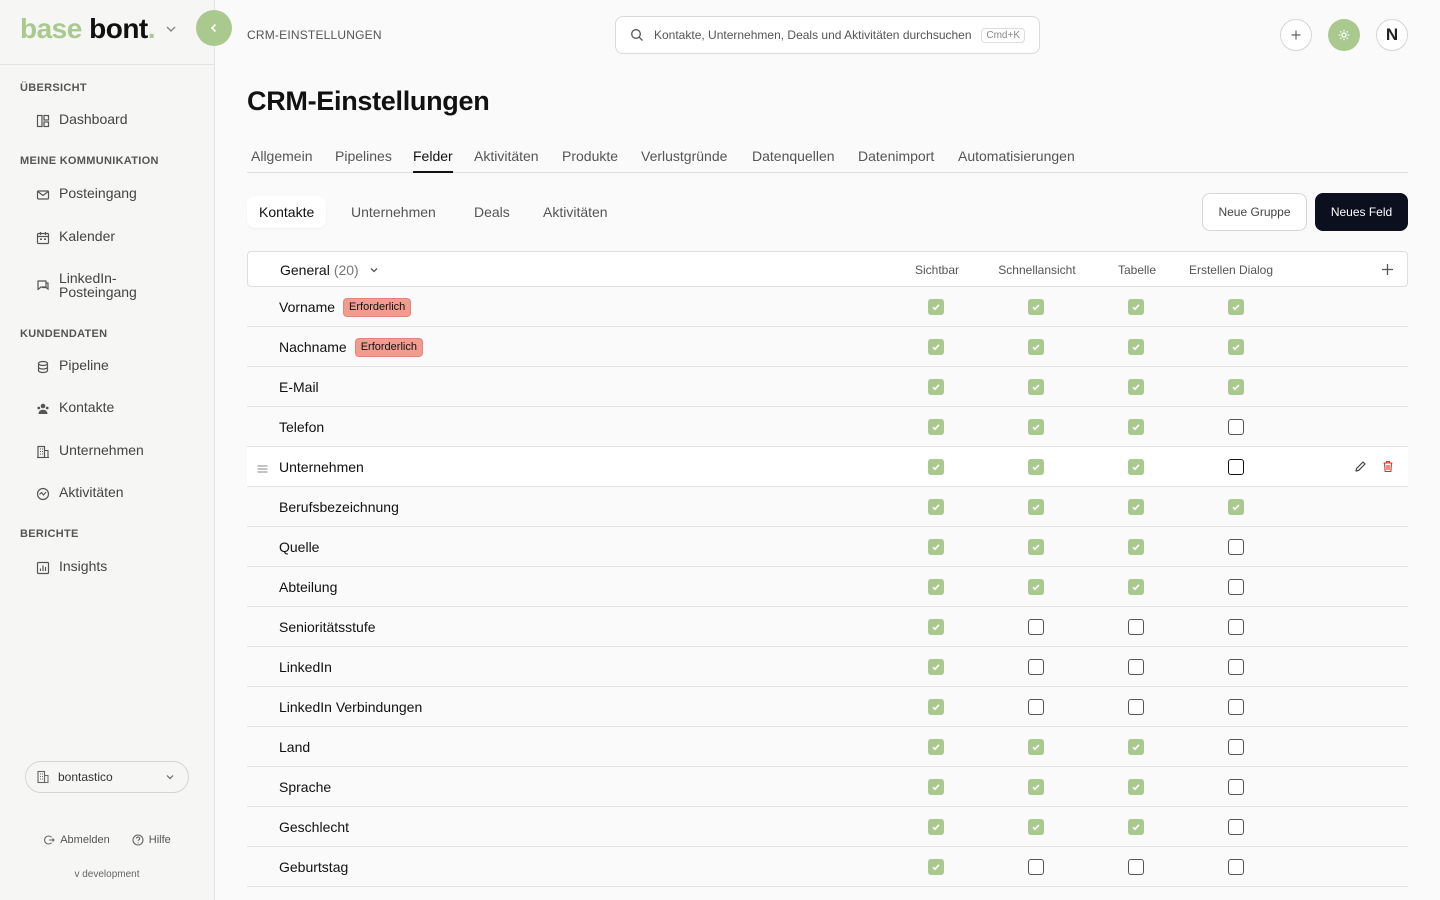 Image resolution: width=1440 pixels, height=900 pixels. Describe the element at coordinates (80, 493) in the screenshot. I see `sidebar-item-aktivitaeten: Aktivitäten` at that location.